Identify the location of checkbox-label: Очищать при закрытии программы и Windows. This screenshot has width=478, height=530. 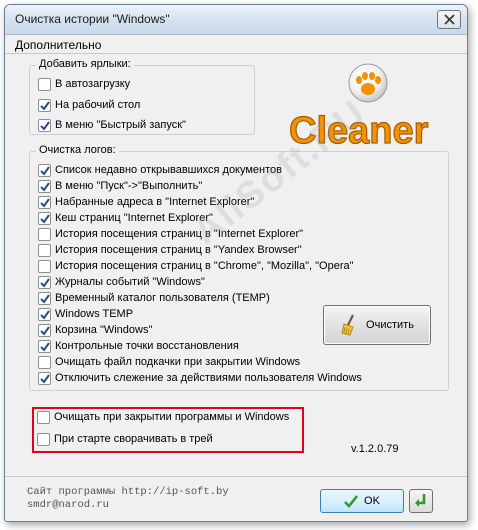
(172, 417).